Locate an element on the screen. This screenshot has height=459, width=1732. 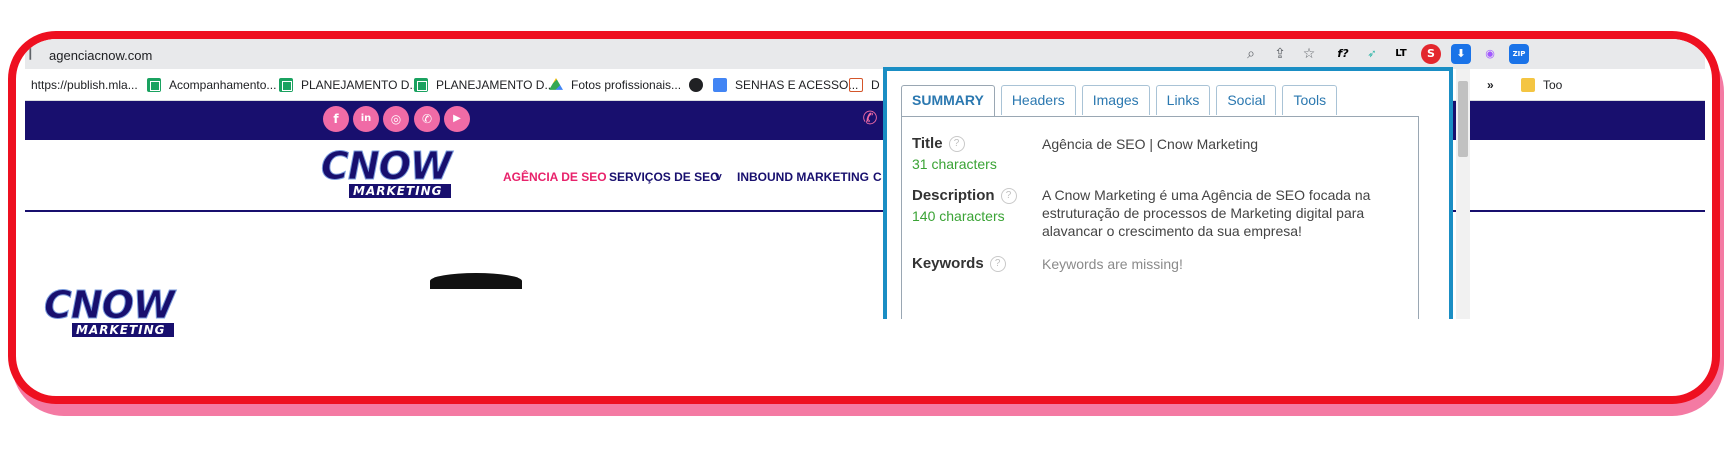
title-label: Title ? is located at coordinates (938, 143).